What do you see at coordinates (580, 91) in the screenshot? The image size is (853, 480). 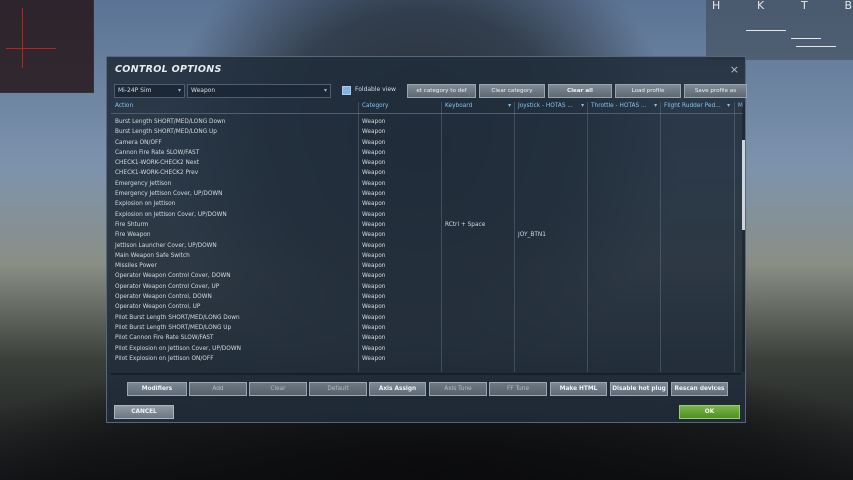 I see `clear-all-button: Clear all` at bounding box center [580, 91].